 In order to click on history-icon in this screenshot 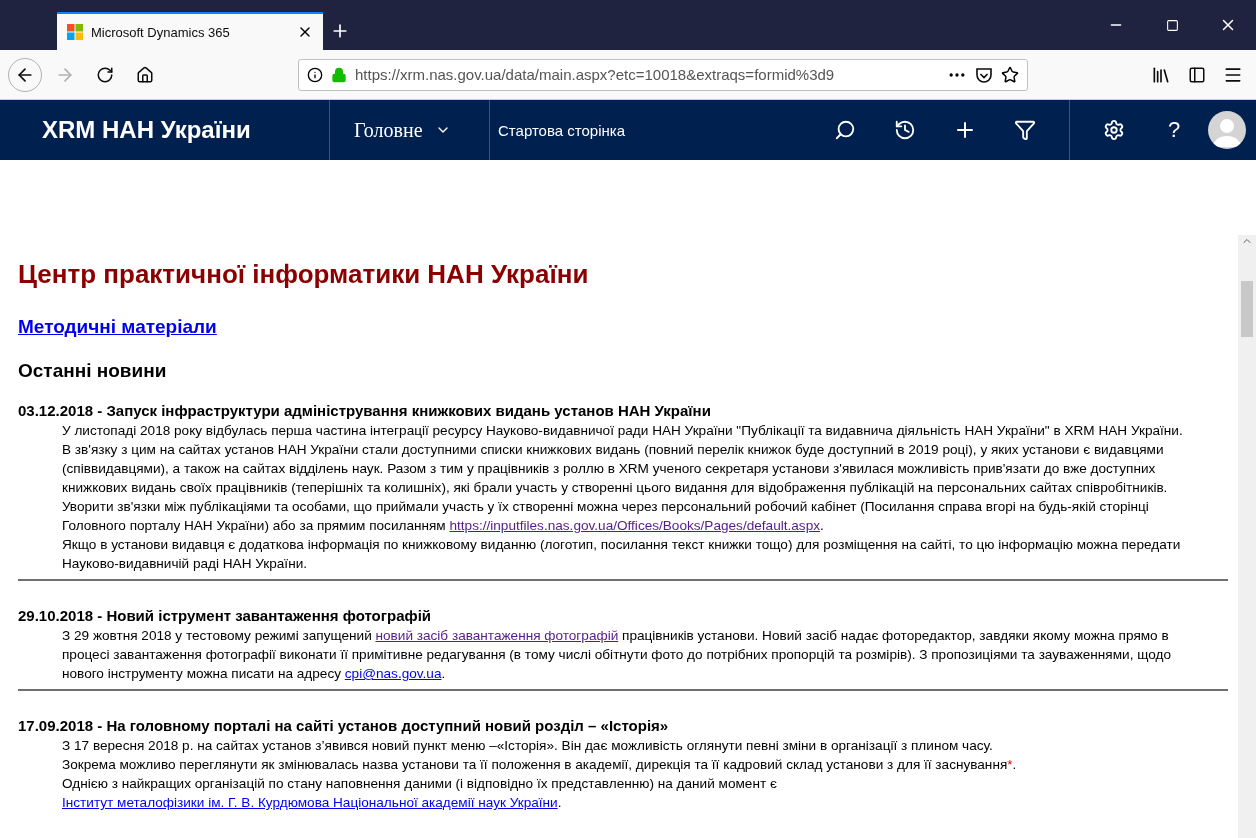, I will do `click(905, 130)`.